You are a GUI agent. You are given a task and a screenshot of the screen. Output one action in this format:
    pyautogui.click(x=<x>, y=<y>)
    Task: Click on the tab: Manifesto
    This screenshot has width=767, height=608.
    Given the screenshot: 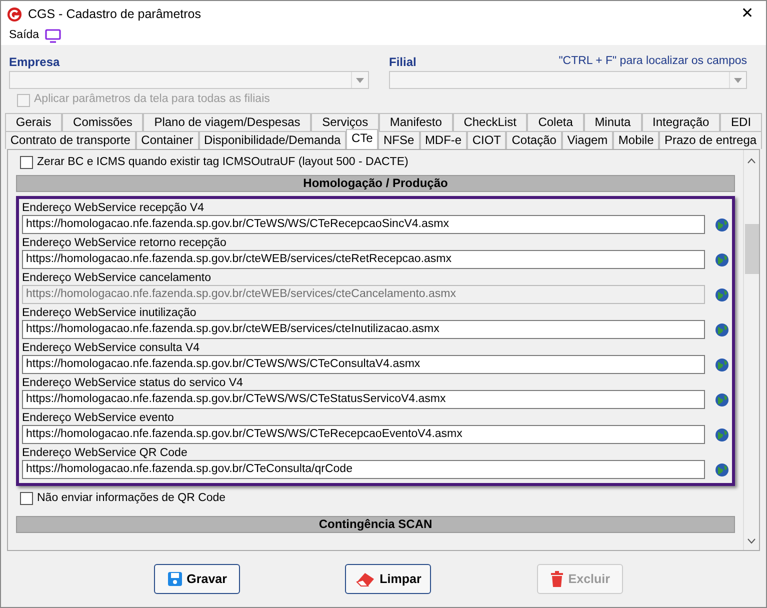 What is the action you would take?
    pyautogui.click(x=416, y=122)
    